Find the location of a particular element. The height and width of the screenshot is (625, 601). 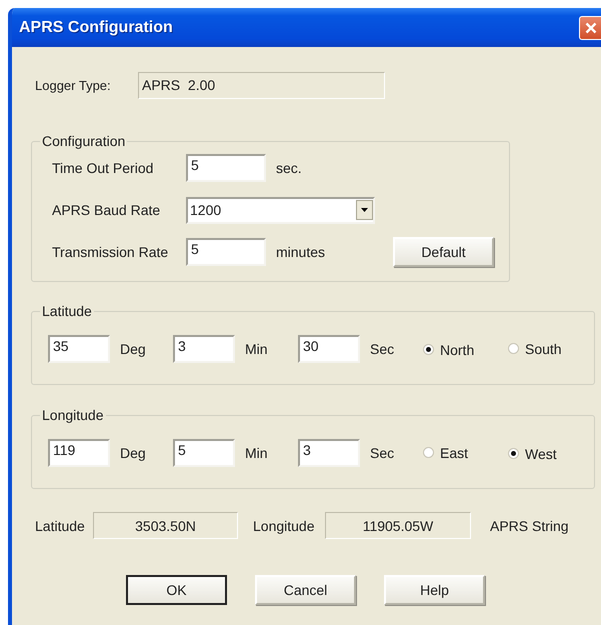

field-label: Time Out Period is located at coordinates (103, 168).